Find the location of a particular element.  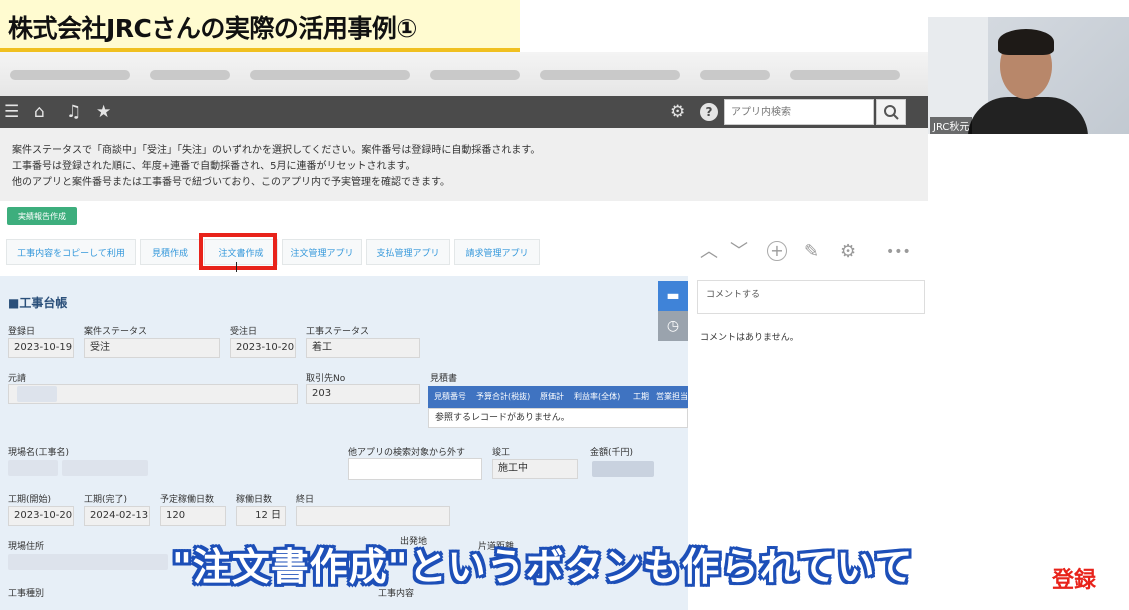

payment-management-app-button: 支払管理アプリ is located at coordinates (408, 252).